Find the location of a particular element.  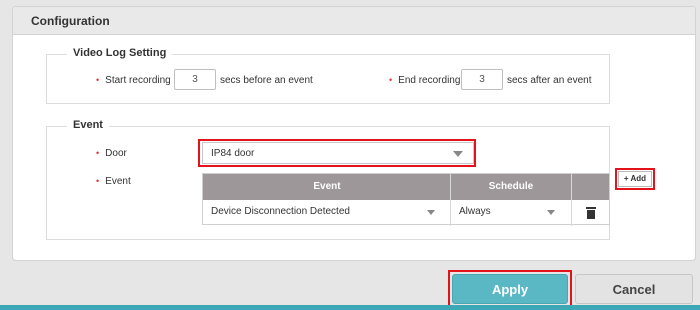

end-recording-label: • End recording is located at coordinates (425, 80).